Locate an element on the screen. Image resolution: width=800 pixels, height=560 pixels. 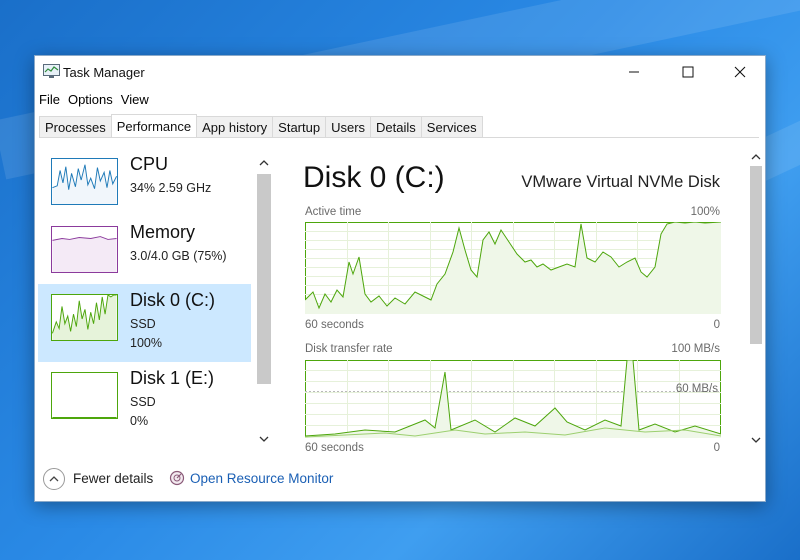
close-icon is located at coordinates (740, 72).